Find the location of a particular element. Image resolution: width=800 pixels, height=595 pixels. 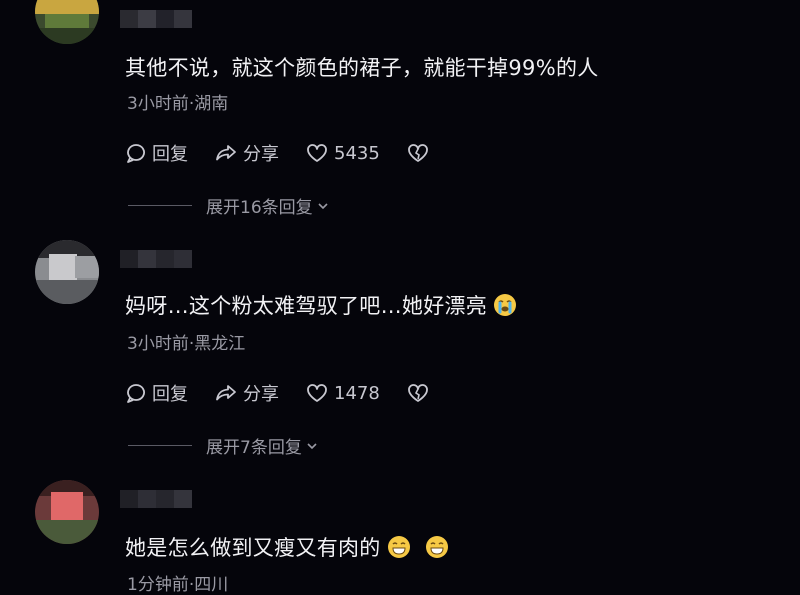

comment-meta: 3小时前·湖南 is located at coordinates (178, 104).